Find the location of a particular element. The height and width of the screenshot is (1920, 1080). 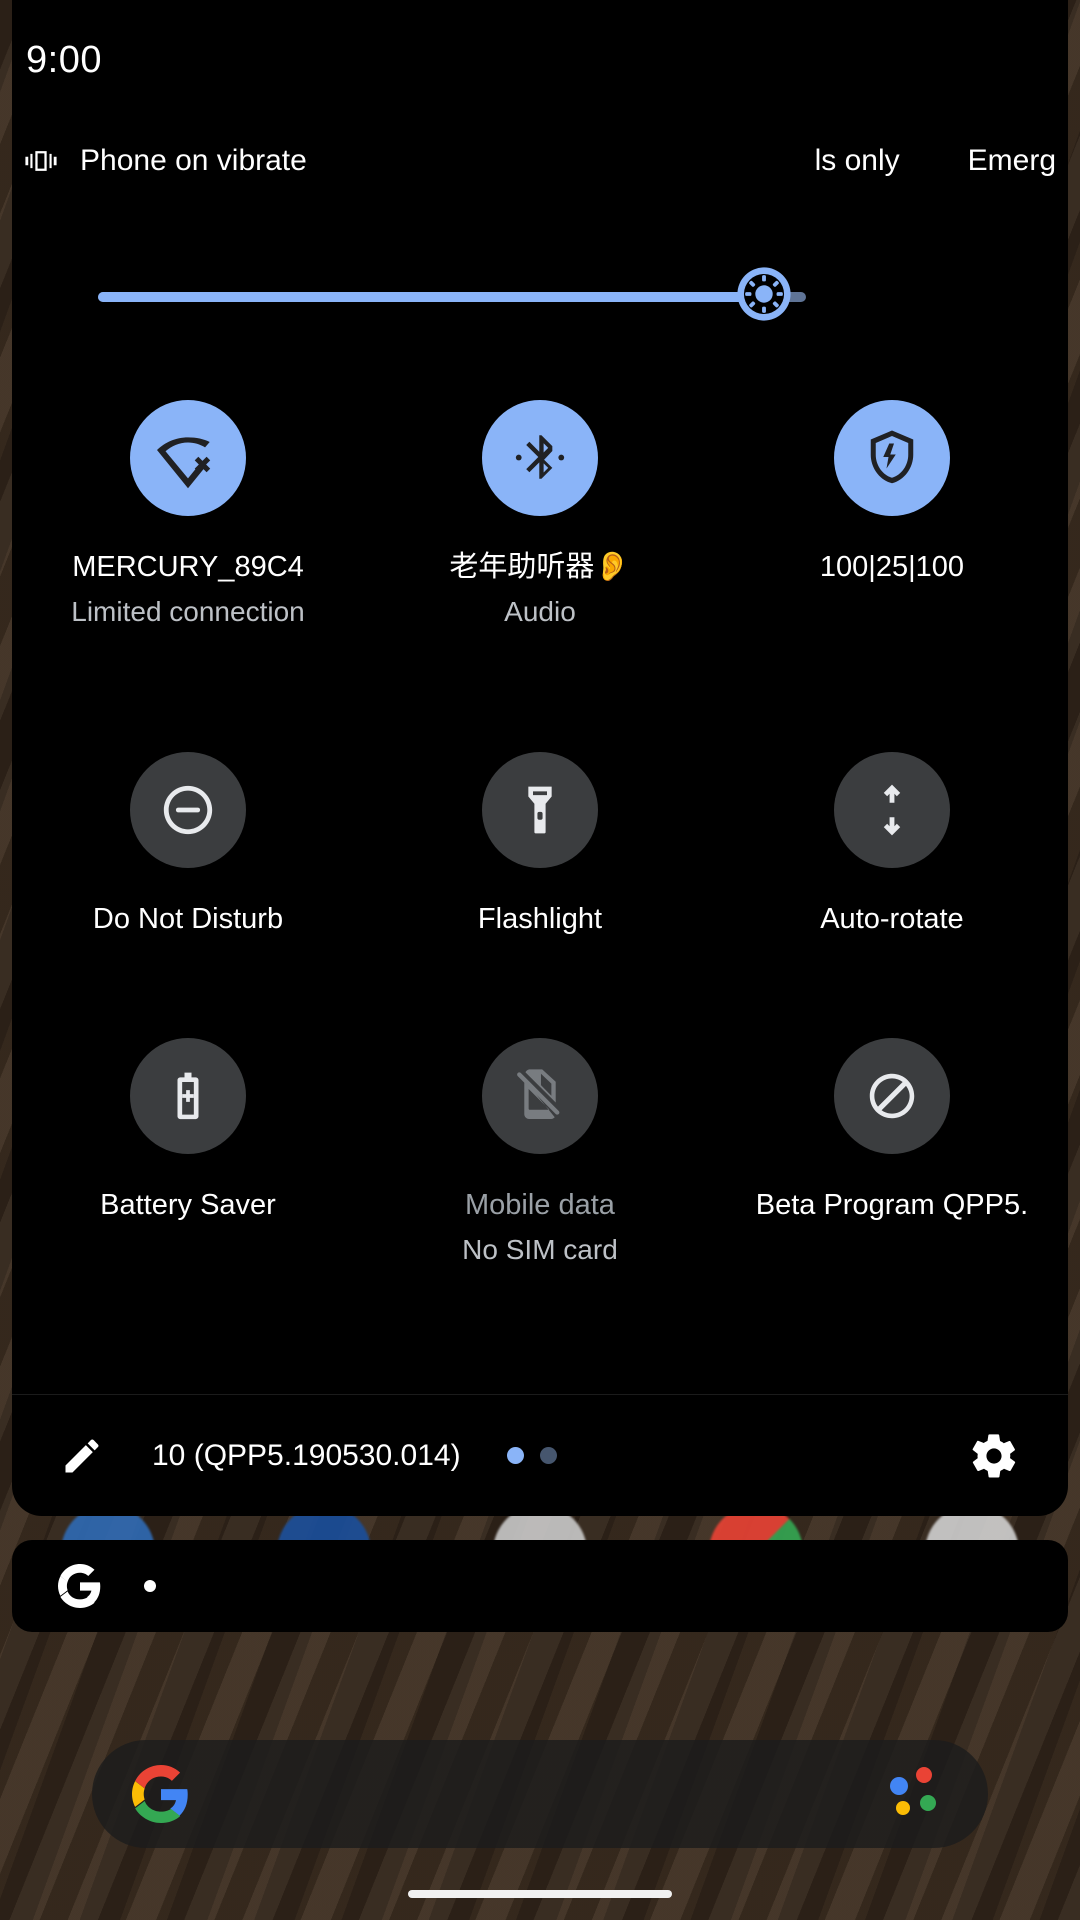

tile-battery-share-label: 100|25|100 is located at coordinates (891, 567).